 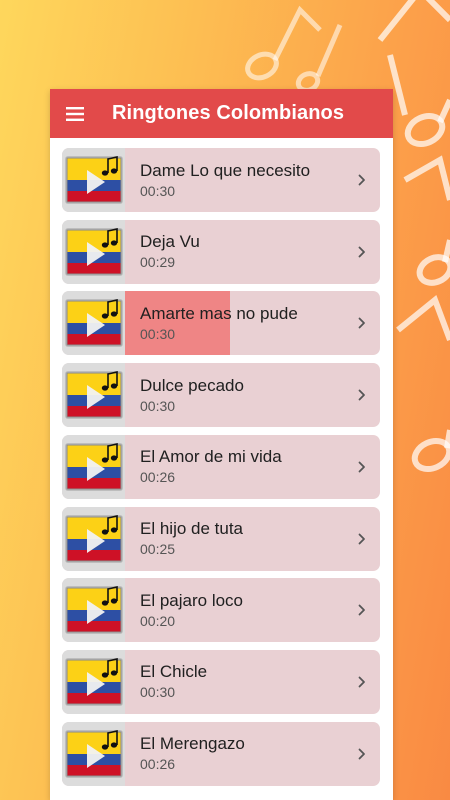 I want to click on ringtone-item: El hijo de tuta 00:25, so click(x=221, y=538).